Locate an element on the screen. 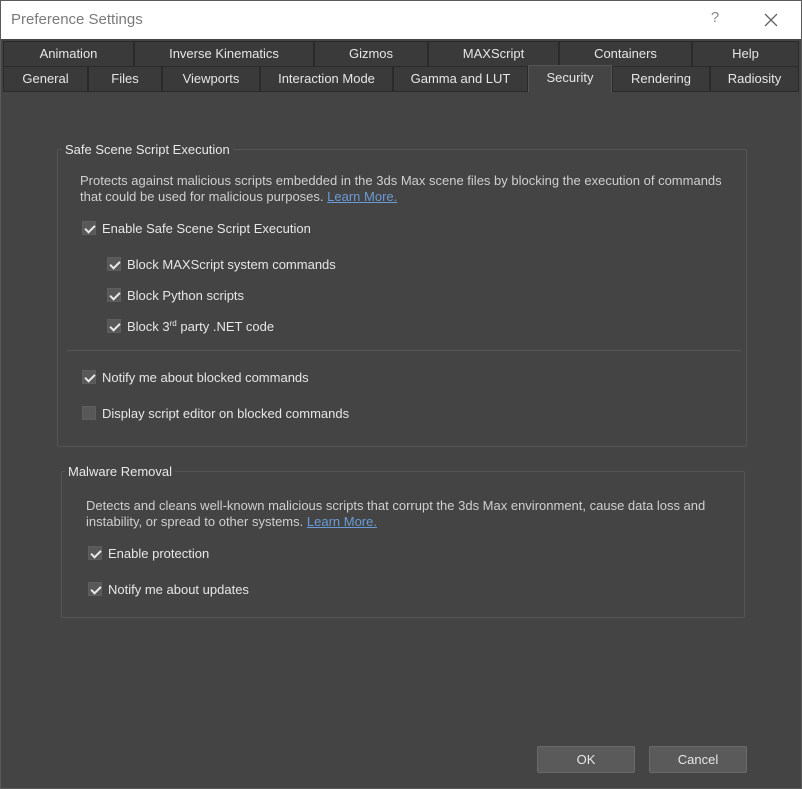 The image size is (802, 789). tab-help: Help is located at coordinates (745, 53).